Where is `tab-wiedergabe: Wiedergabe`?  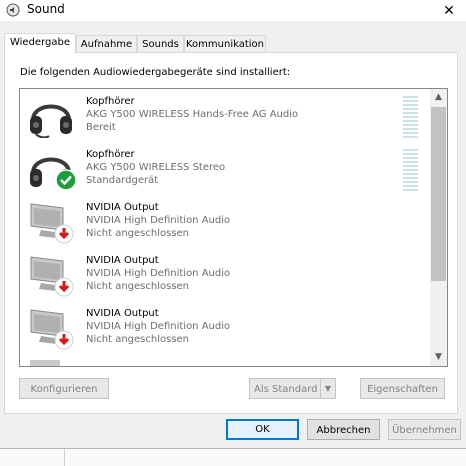 tab-wiedergabe: Wiedergabe is located at coordinates (40, 43).